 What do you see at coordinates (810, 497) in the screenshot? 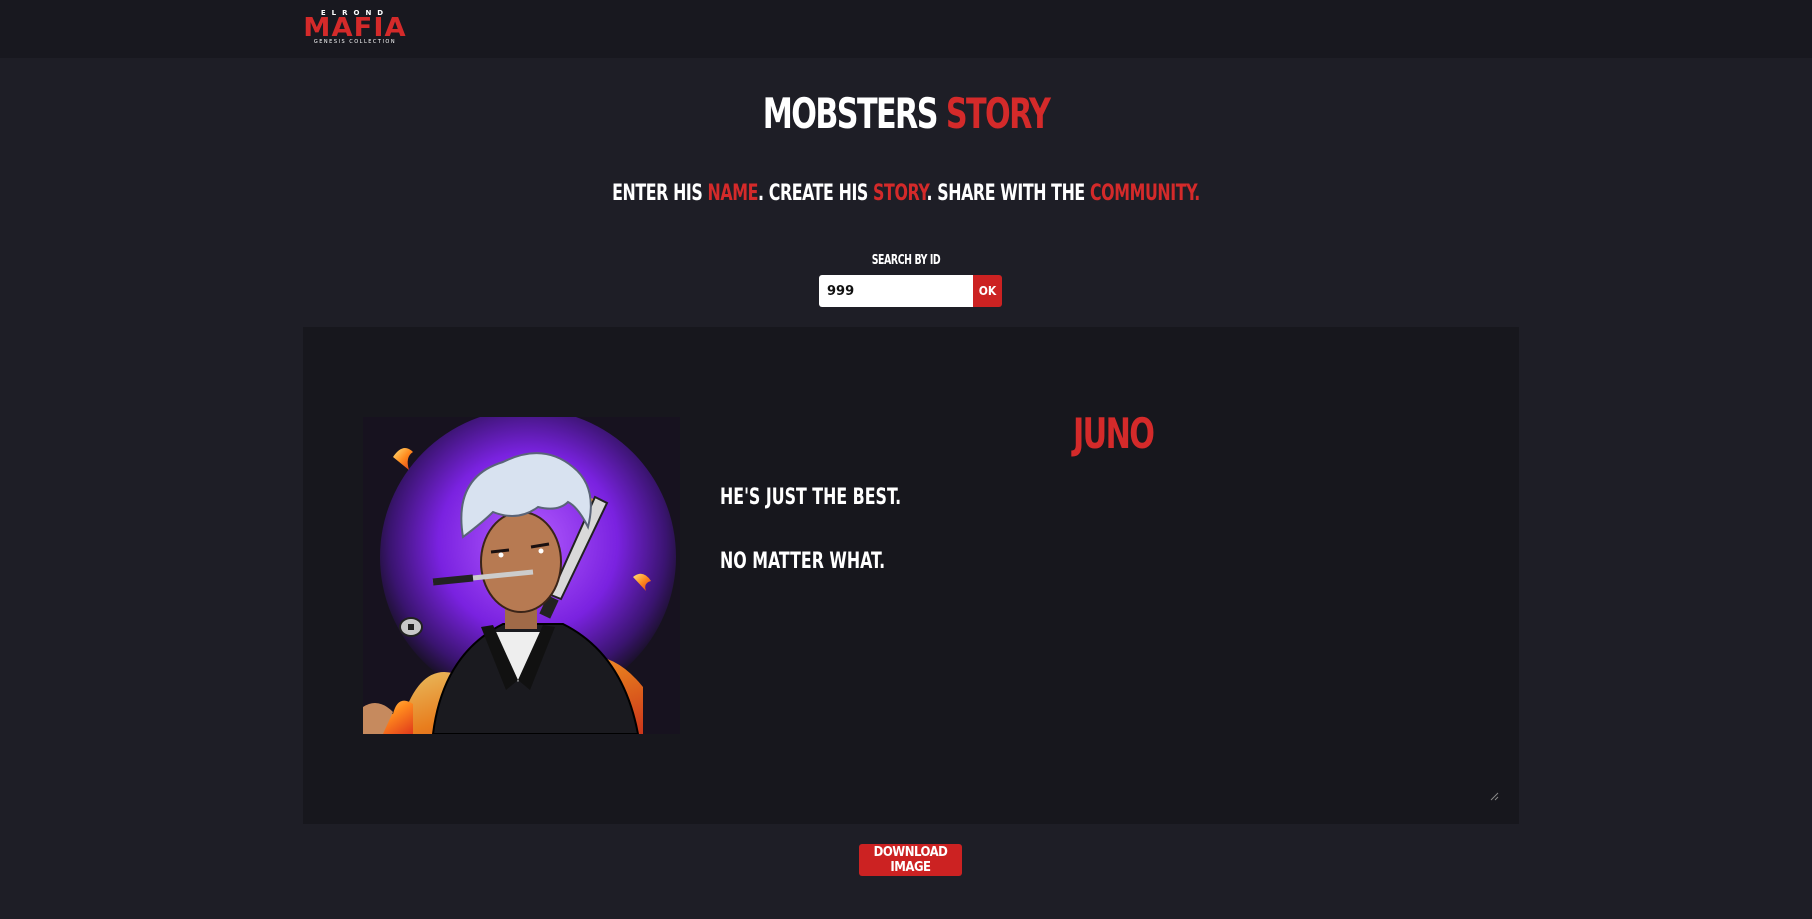
I see `story-line-1: HE'S JUST THE BEST.` at bounding box center [810, 497].